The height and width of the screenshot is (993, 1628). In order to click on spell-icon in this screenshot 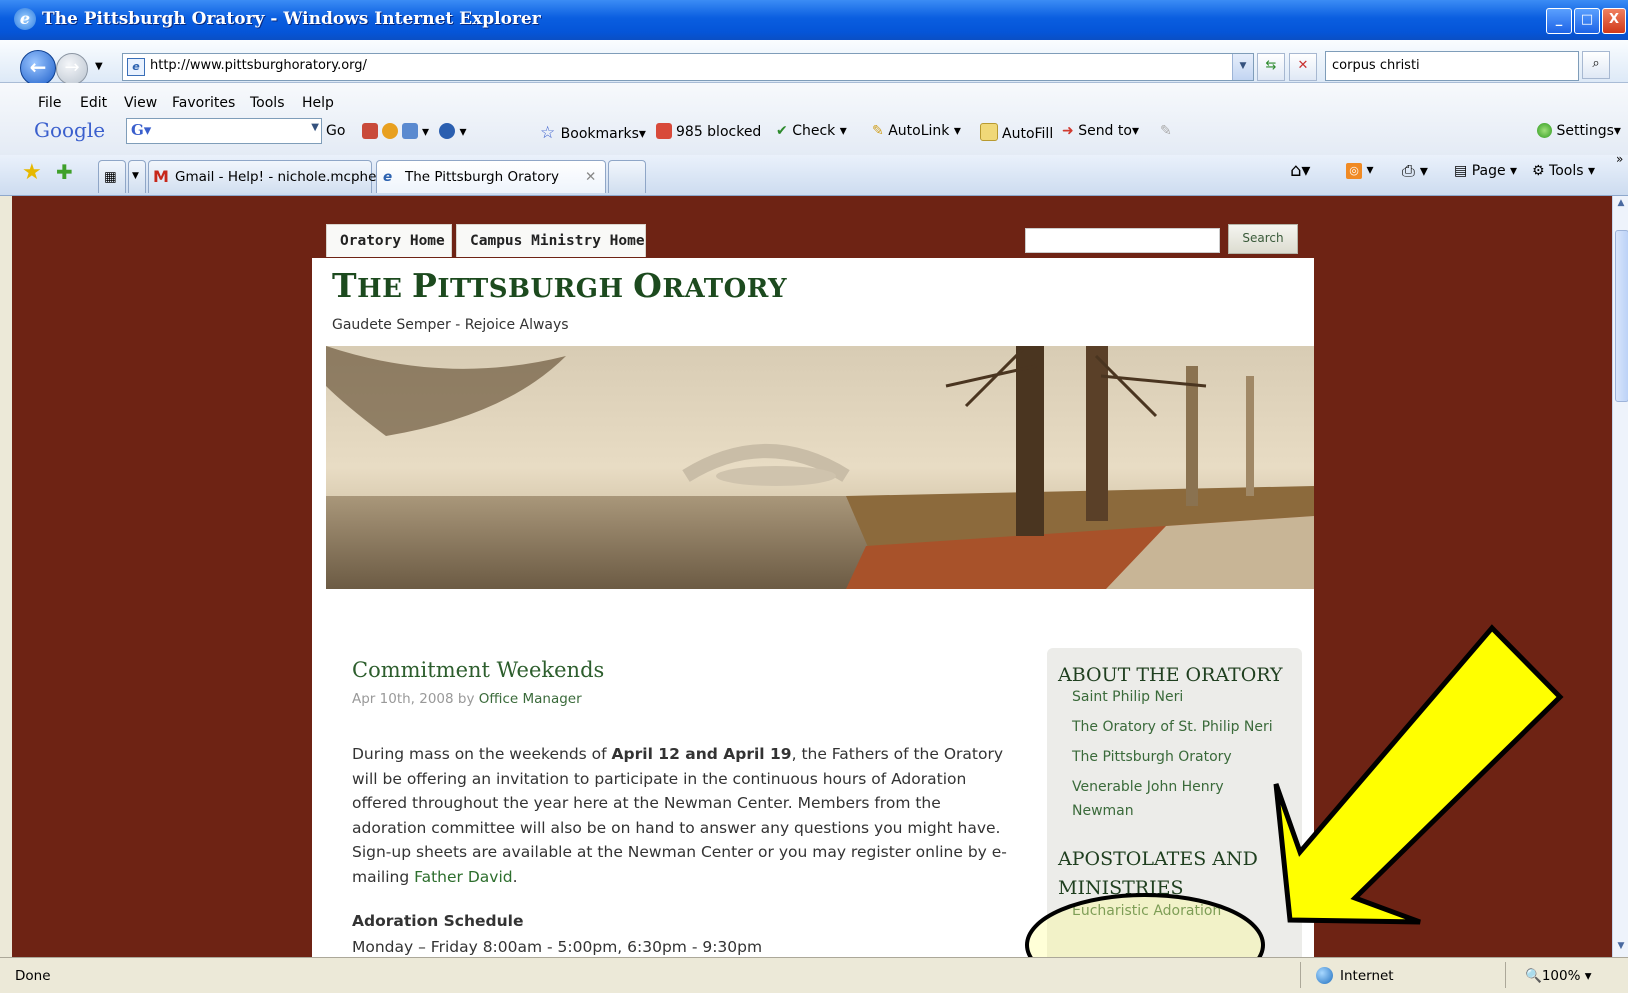, I will do `click(390, 131)`.